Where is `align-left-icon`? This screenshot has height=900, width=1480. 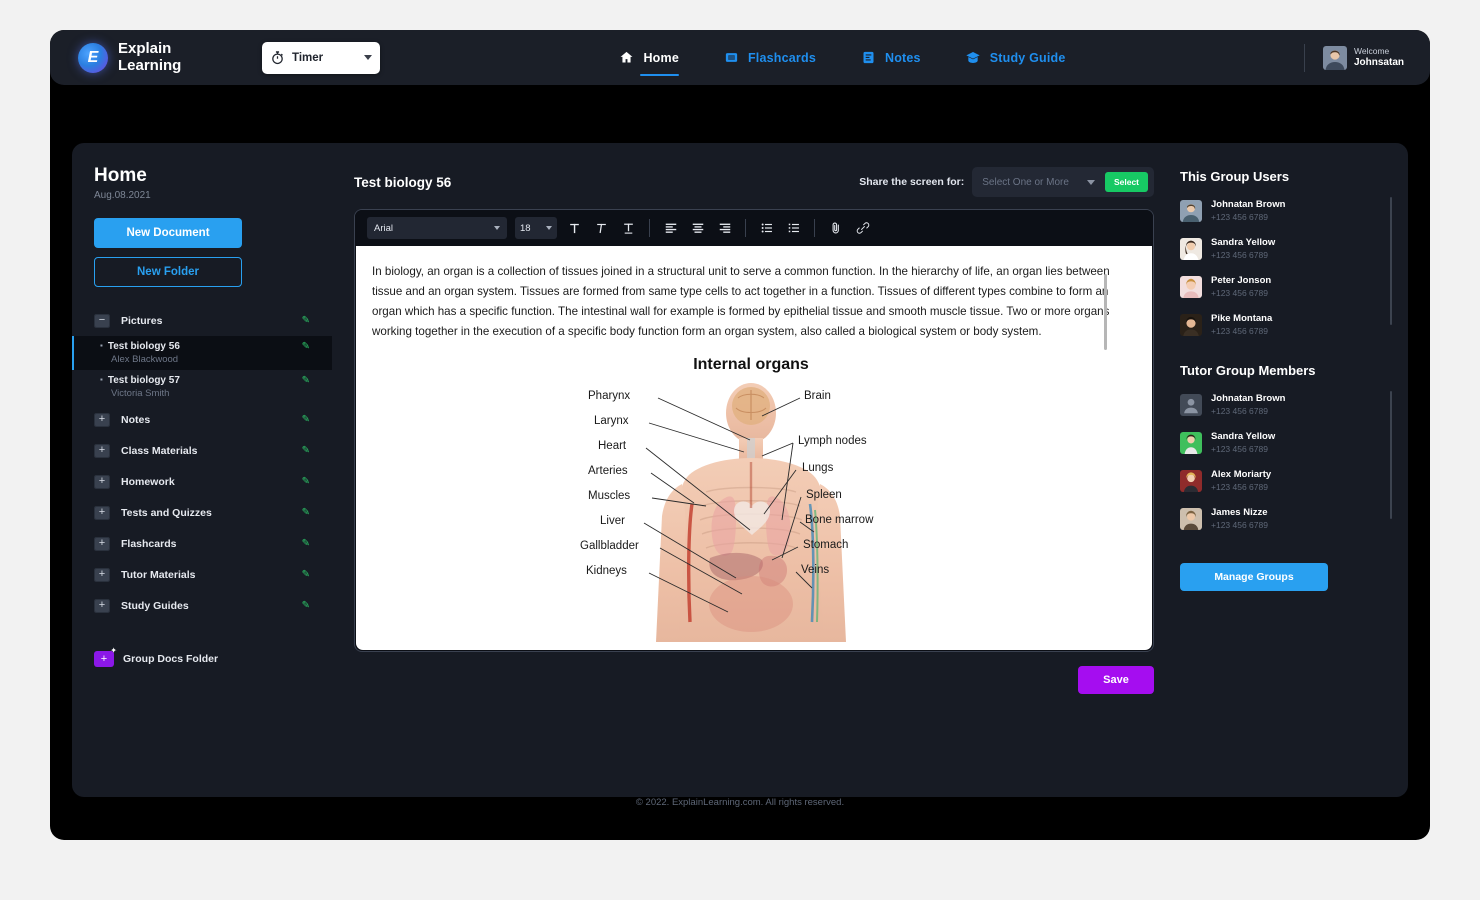
align-left-icon is located at coordinates (670, 228).